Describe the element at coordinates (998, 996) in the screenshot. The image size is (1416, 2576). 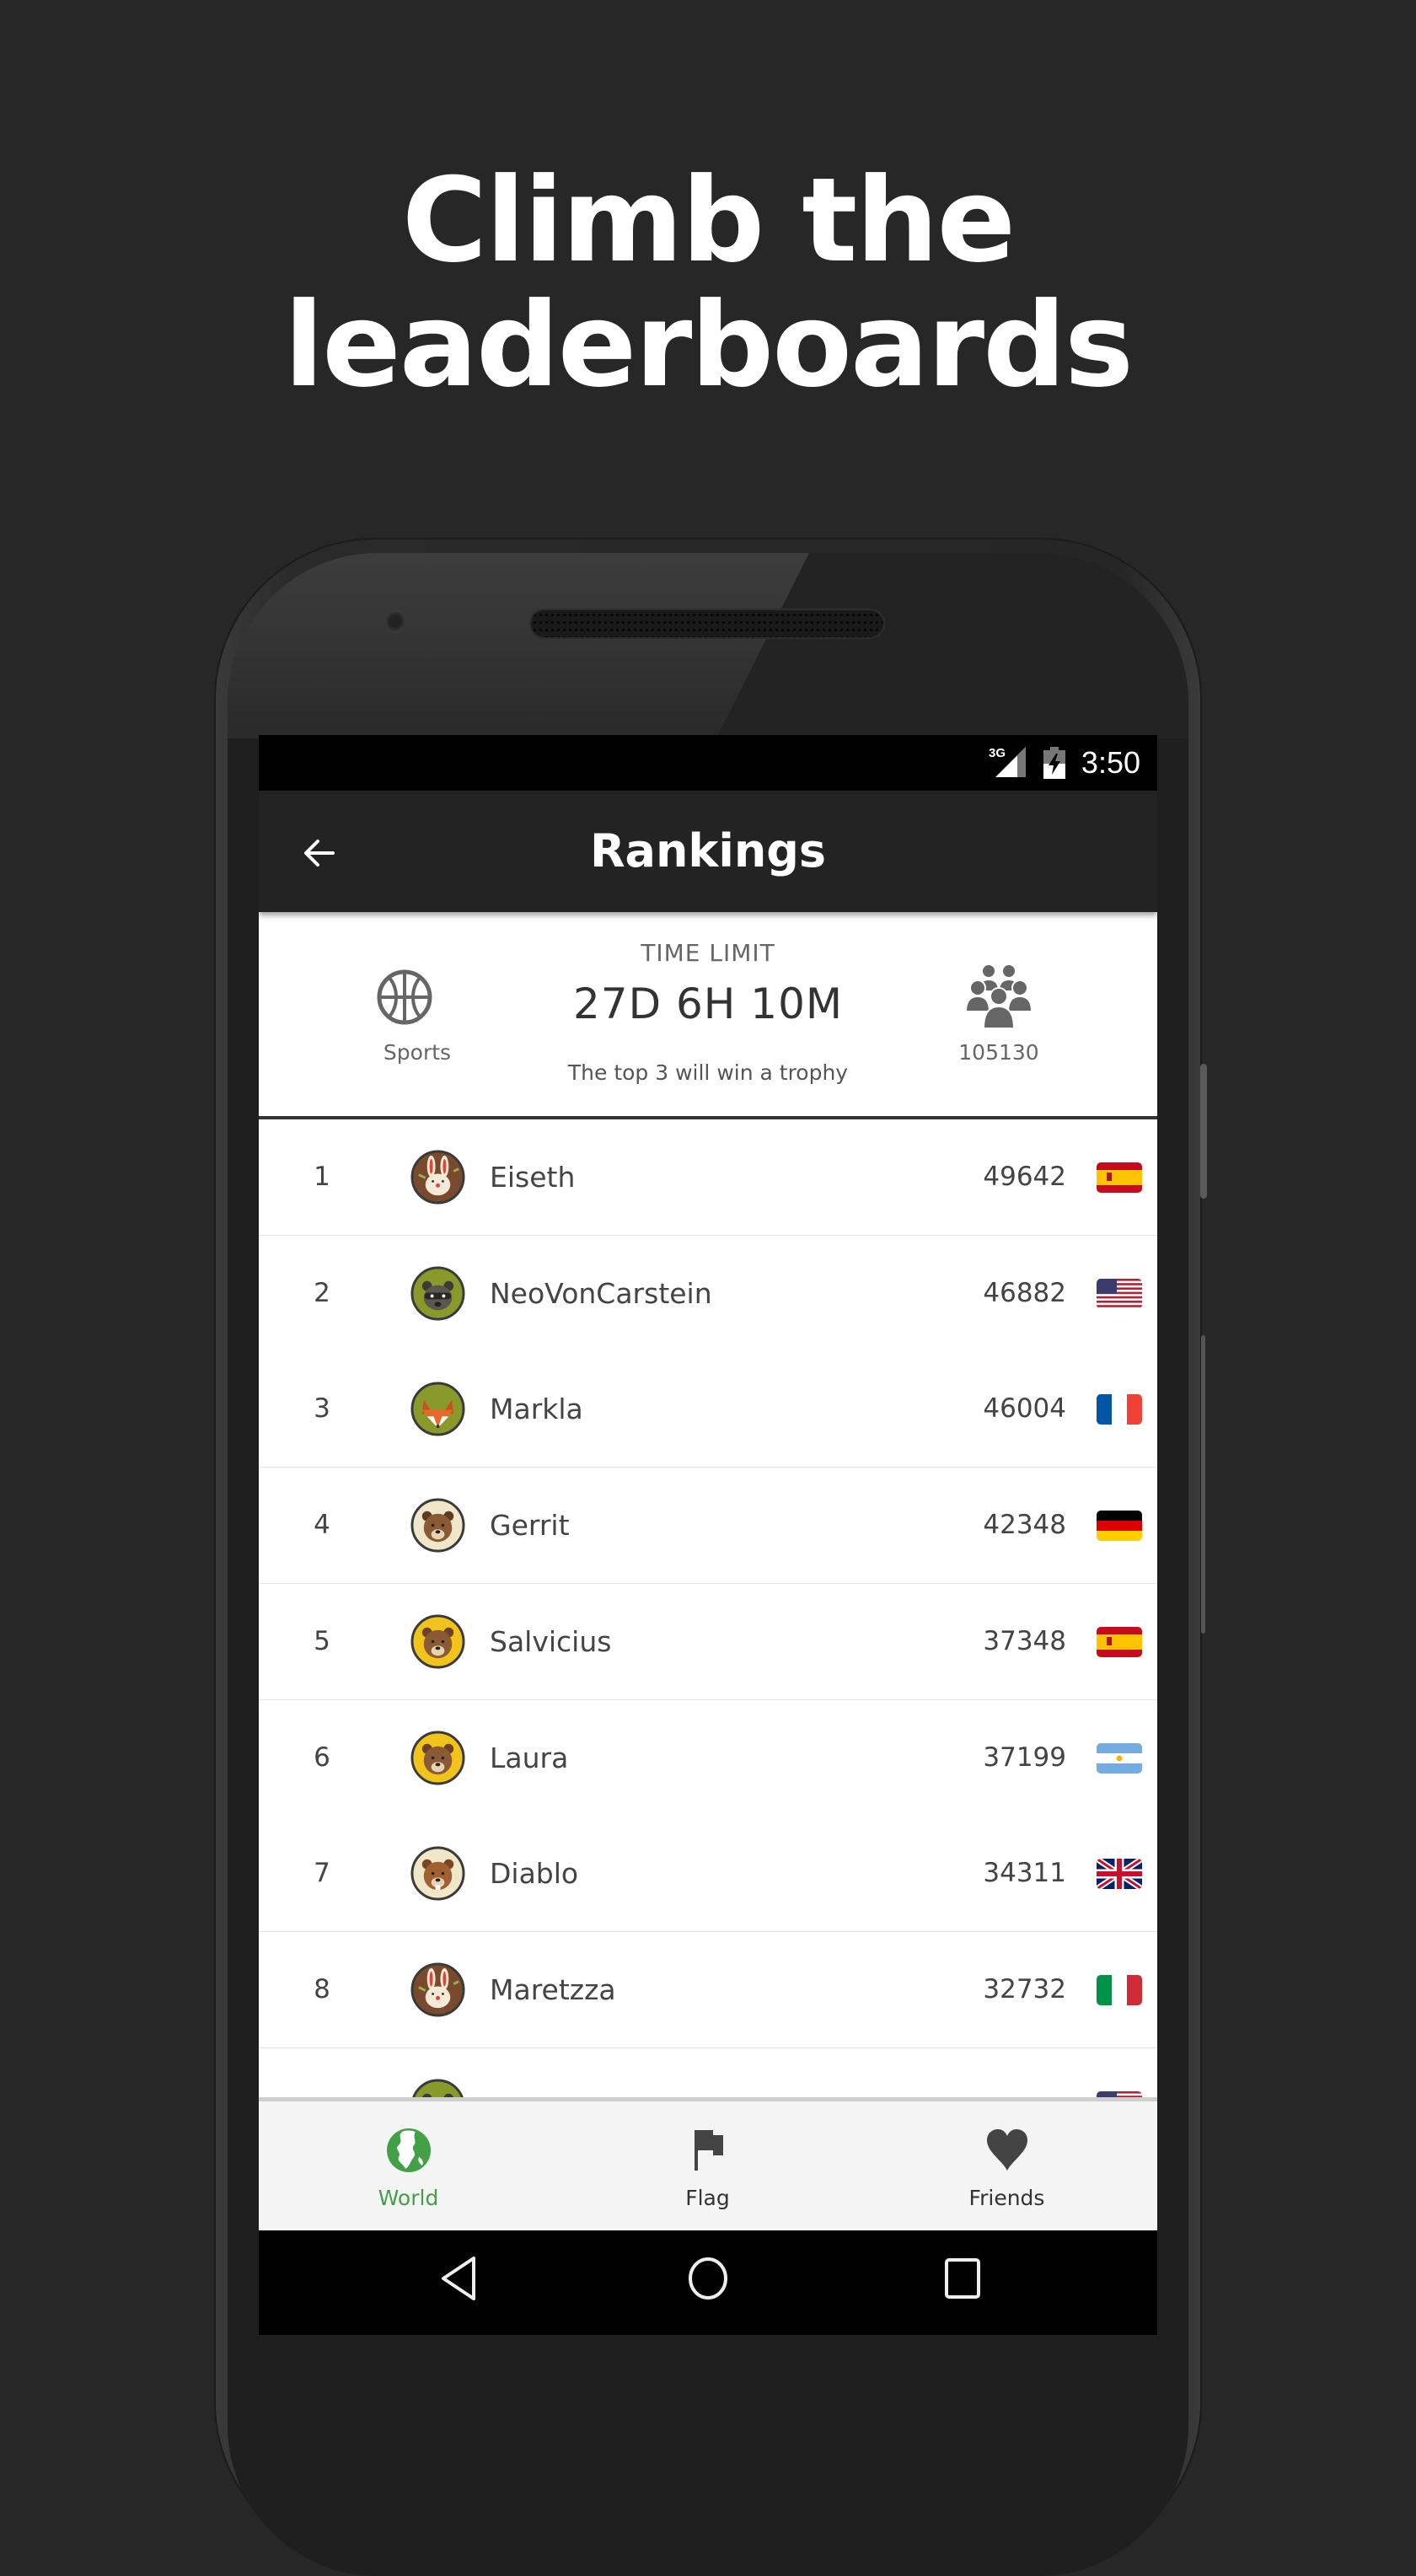
I see `group-icon` at that location.